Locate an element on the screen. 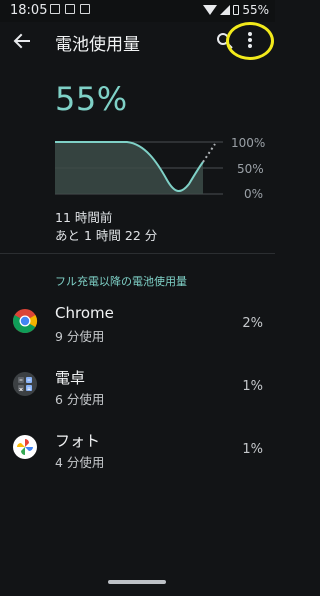 The height and width of the screenshot is (596, 320). more-vert-icon is located at coordinates (250, 40).